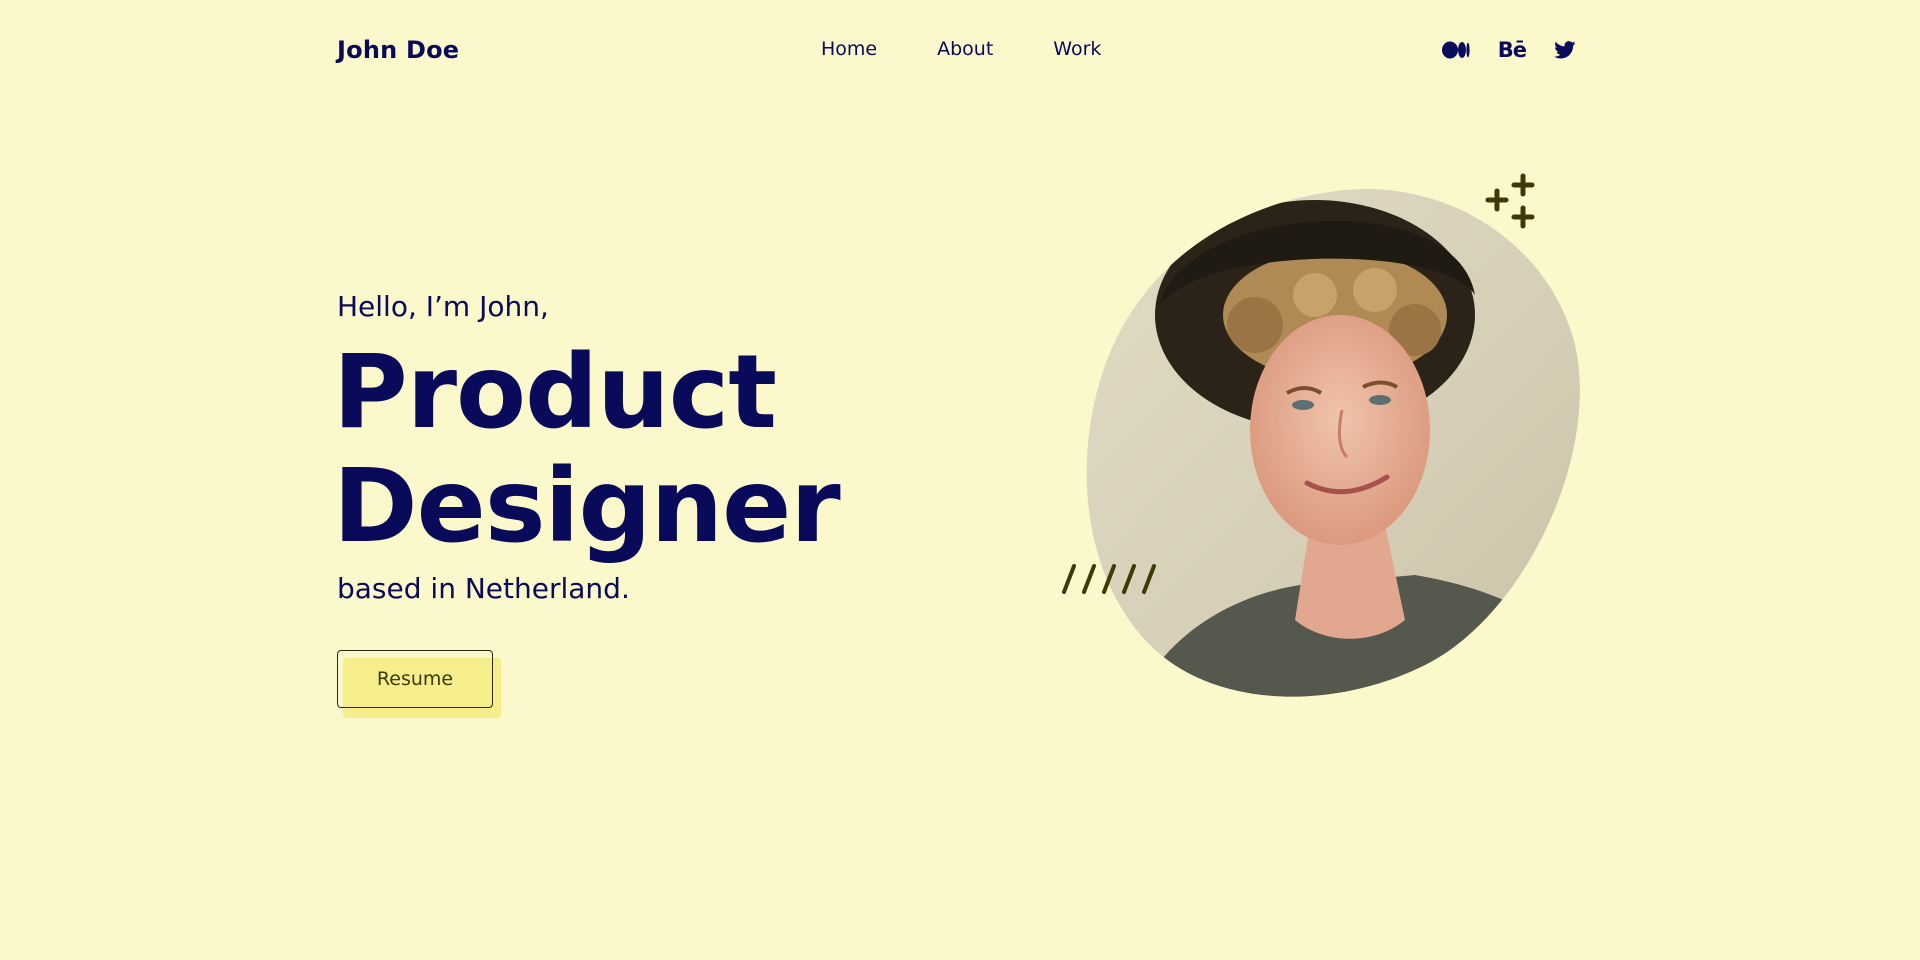 The image size is (1920, 960). I want to click on role-line-1: Product, so click(555, 392).